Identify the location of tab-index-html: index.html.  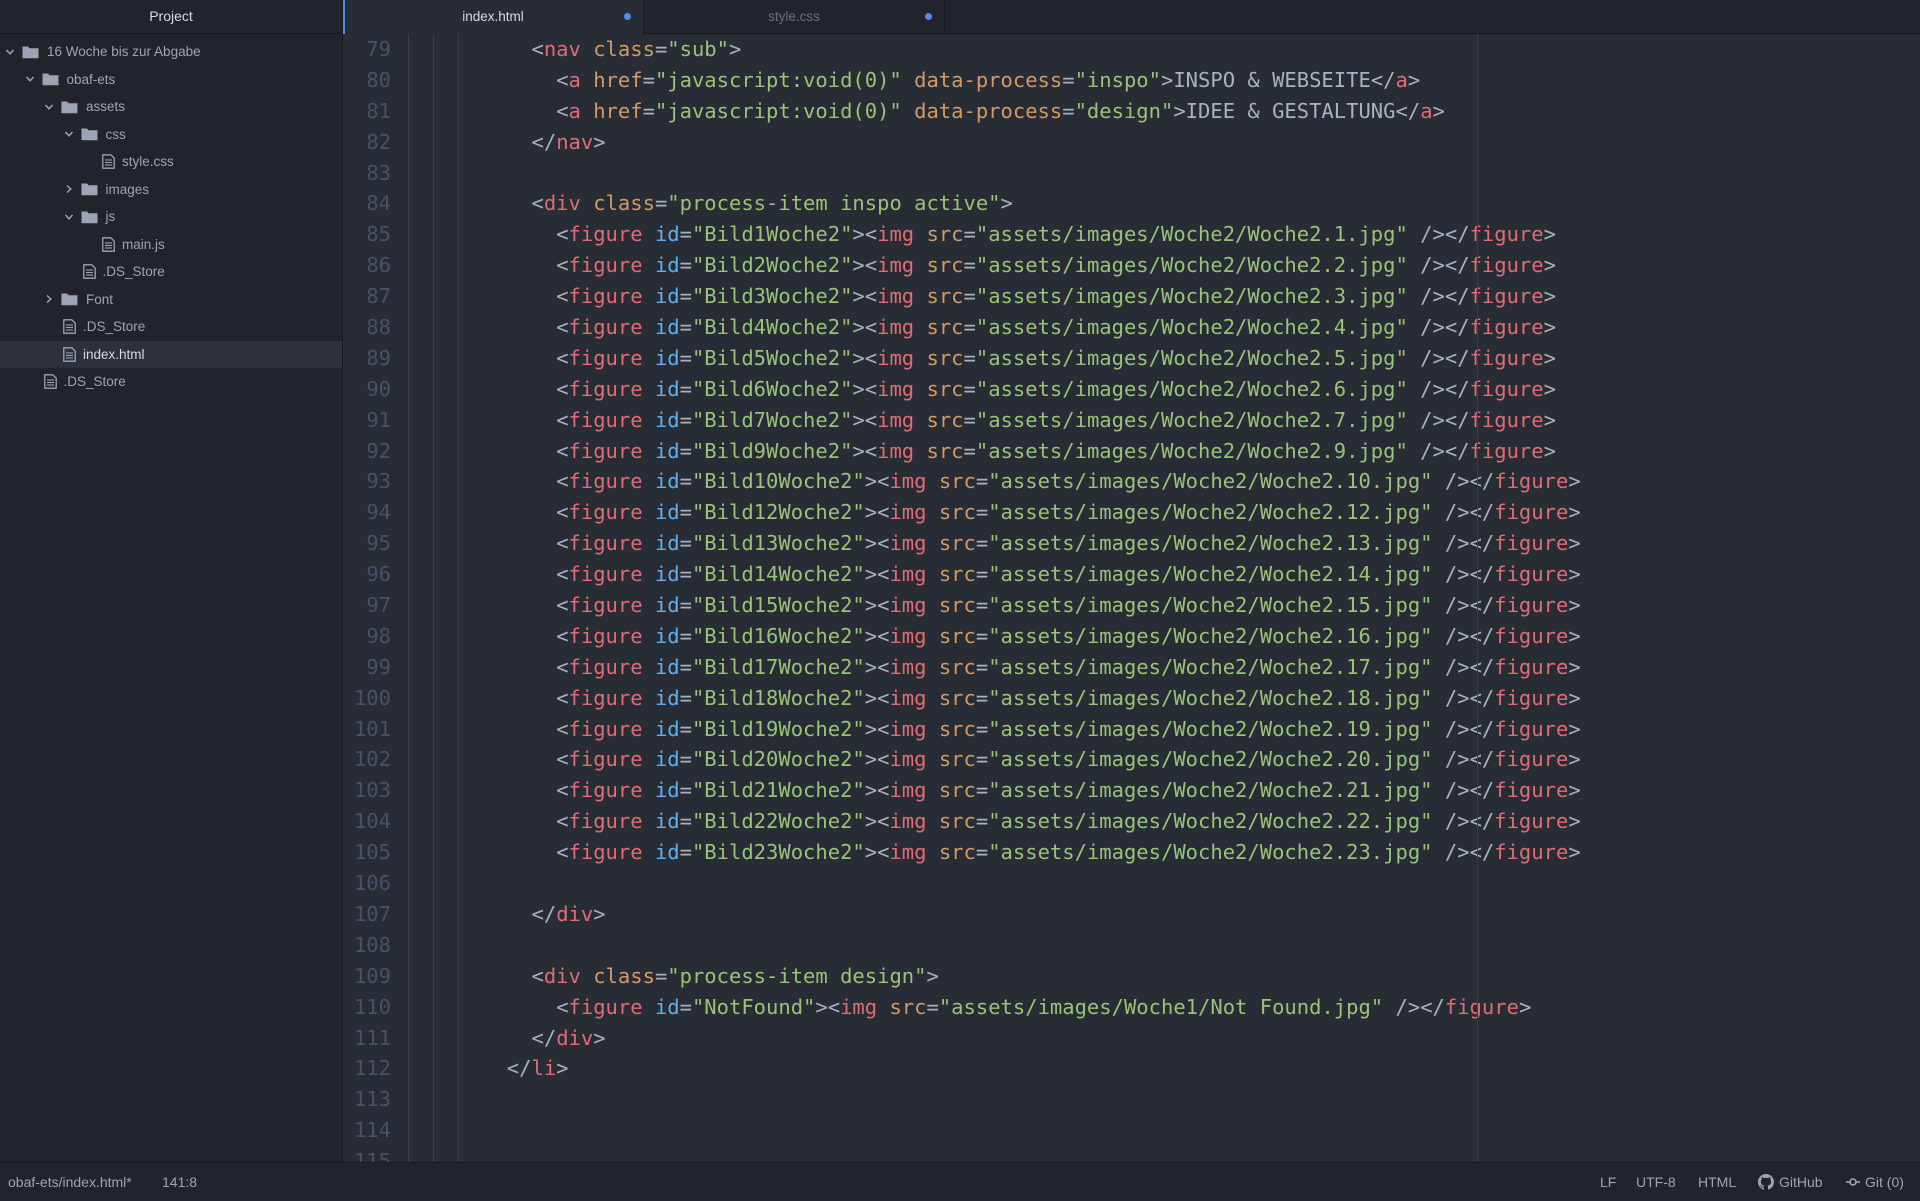
(493, 17).